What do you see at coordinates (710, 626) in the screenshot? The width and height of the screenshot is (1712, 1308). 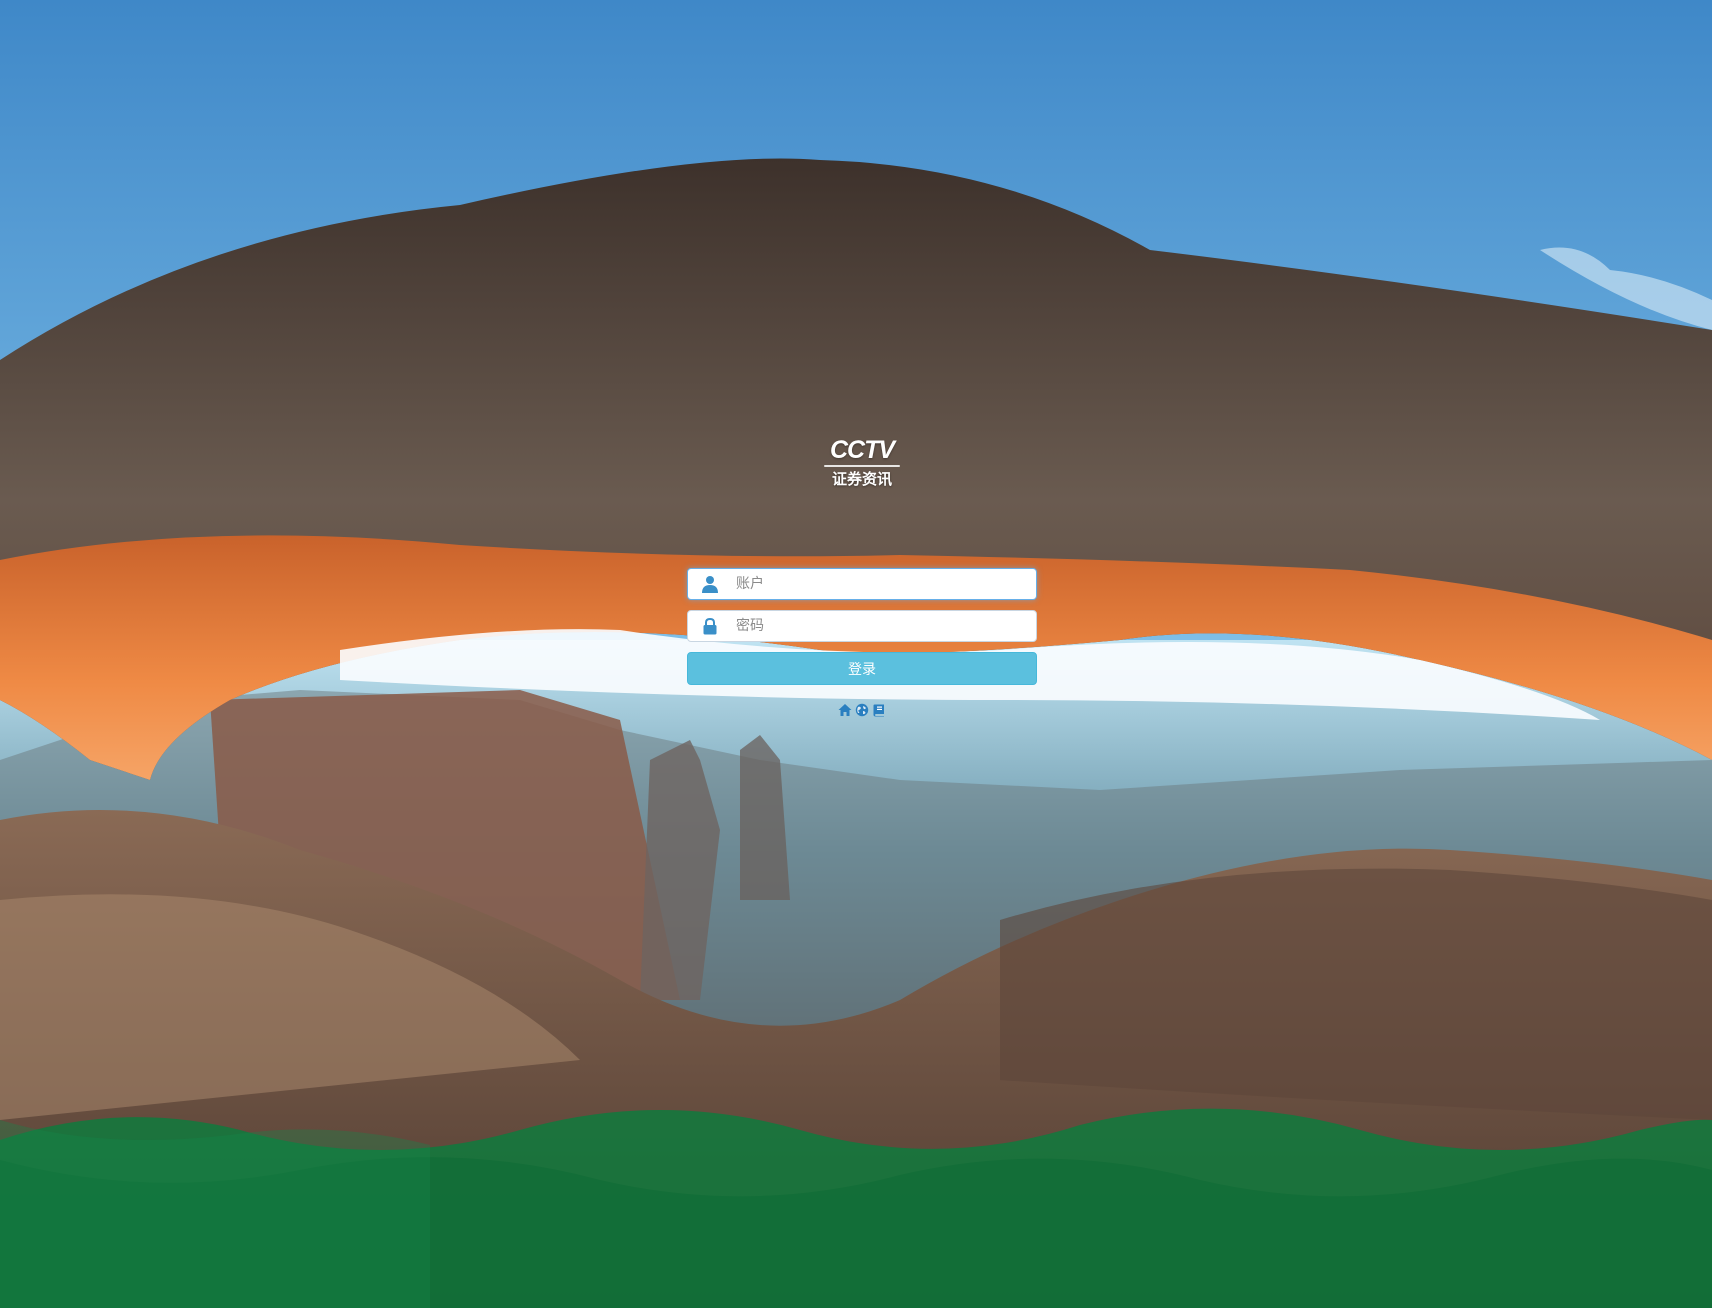 I see `lock-icon` at bounding box center [710, 626].